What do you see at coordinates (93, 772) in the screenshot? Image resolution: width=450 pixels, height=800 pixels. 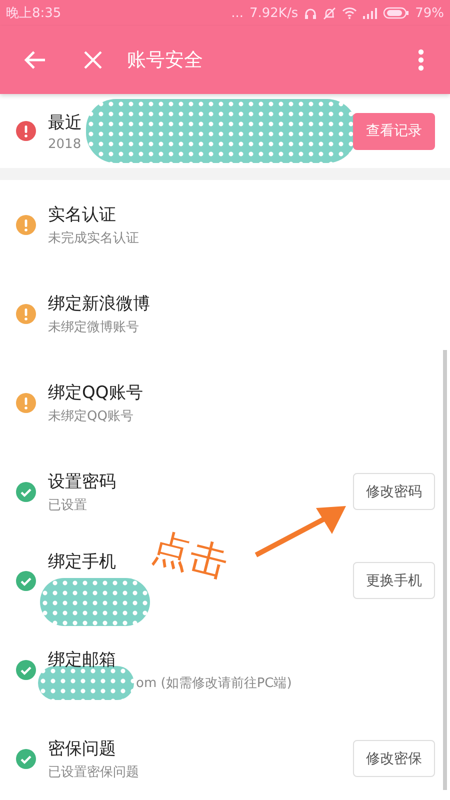 I see `item-subtitle: 已设置密保问题` at bounding box center [93, 772].